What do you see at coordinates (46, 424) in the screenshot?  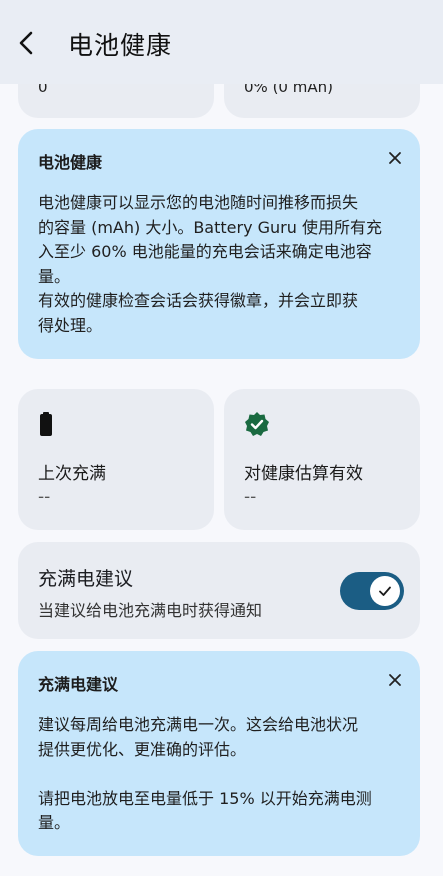 I see `battery-full-icon` at bounding box center [46, 424].